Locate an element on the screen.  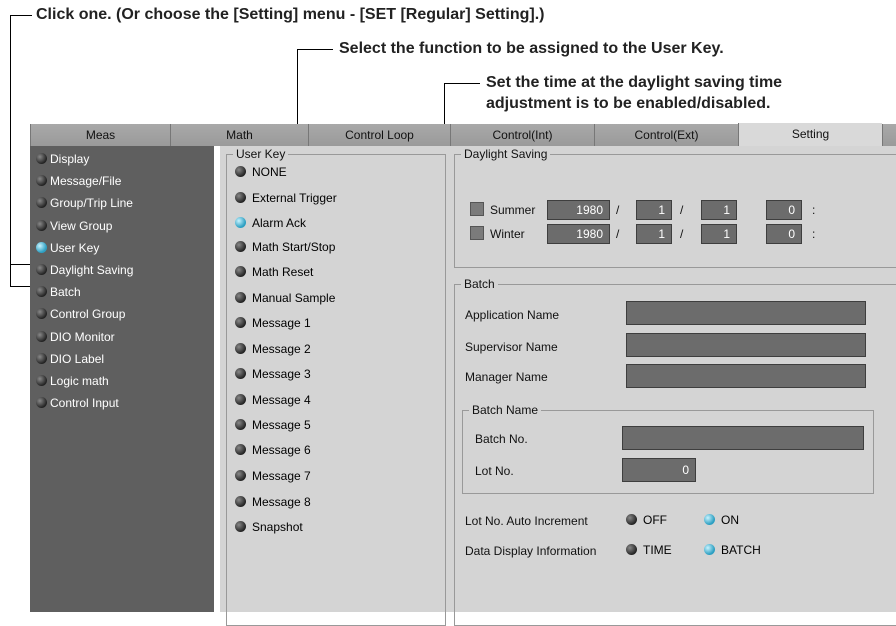
user-key-option-message-8: Message 8 is located at coordinates (273, 502).